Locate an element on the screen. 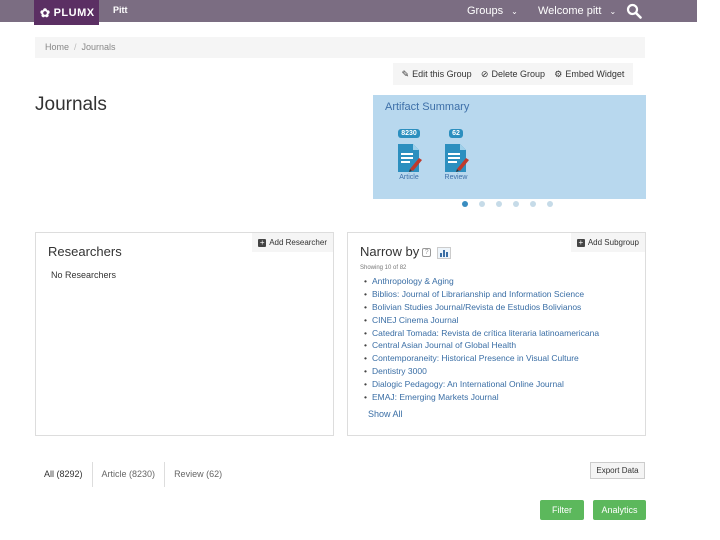 This screenshot has width=720, height=540. artifact-type-tabs: All (8292) Article (8230) Review (62) is located at coordinates (133, 474).